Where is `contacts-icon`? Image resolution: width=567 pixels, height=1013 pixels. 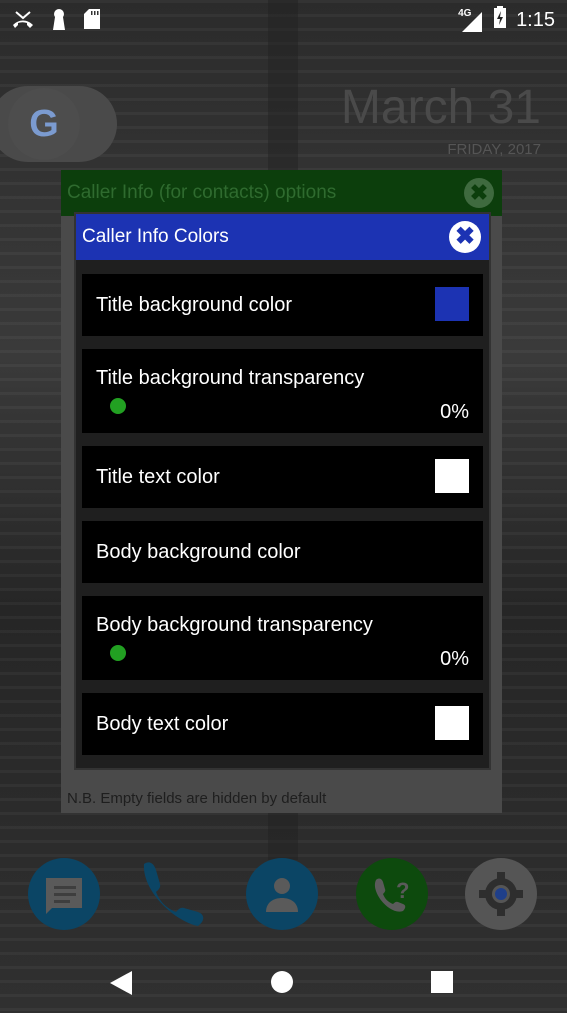 contacts-icon is located at coordinates (282, 894).